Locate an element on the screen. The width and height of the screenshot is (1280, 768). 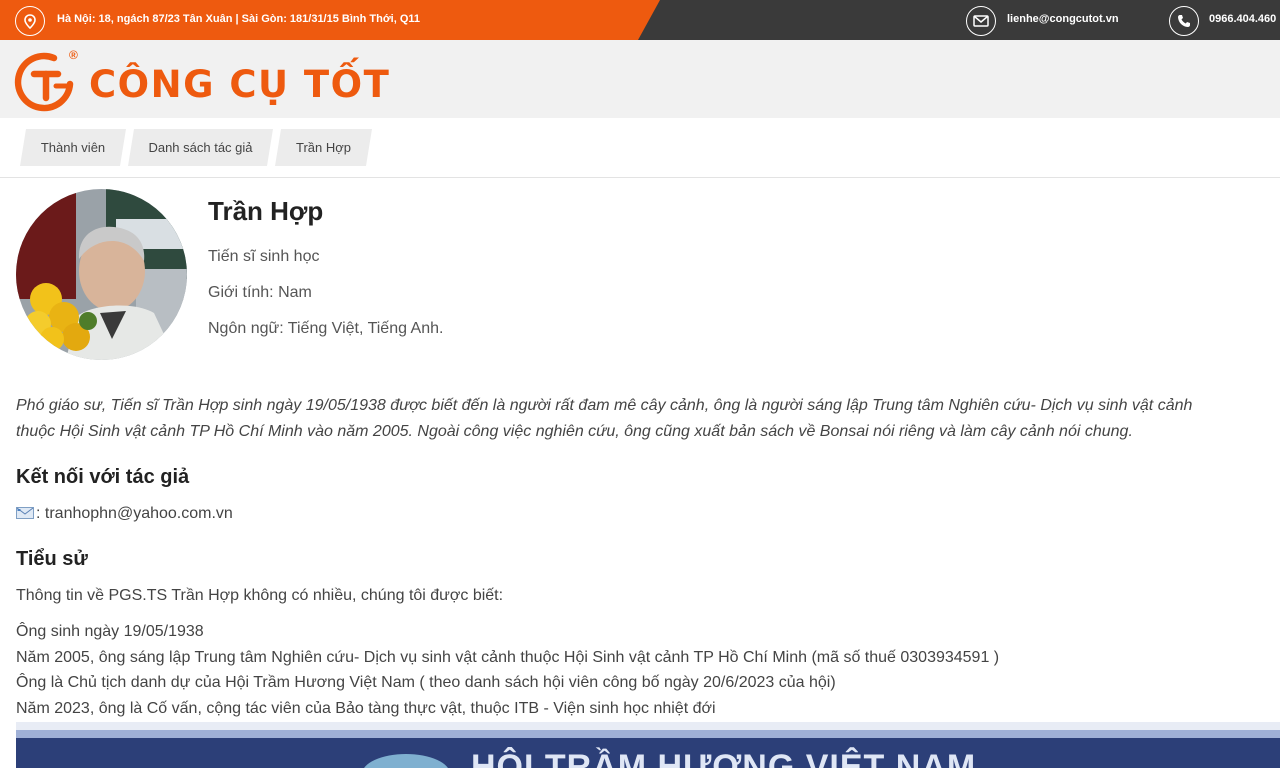
author-title: Tiến sĩ sinh học is located at coordinates (264, 256).